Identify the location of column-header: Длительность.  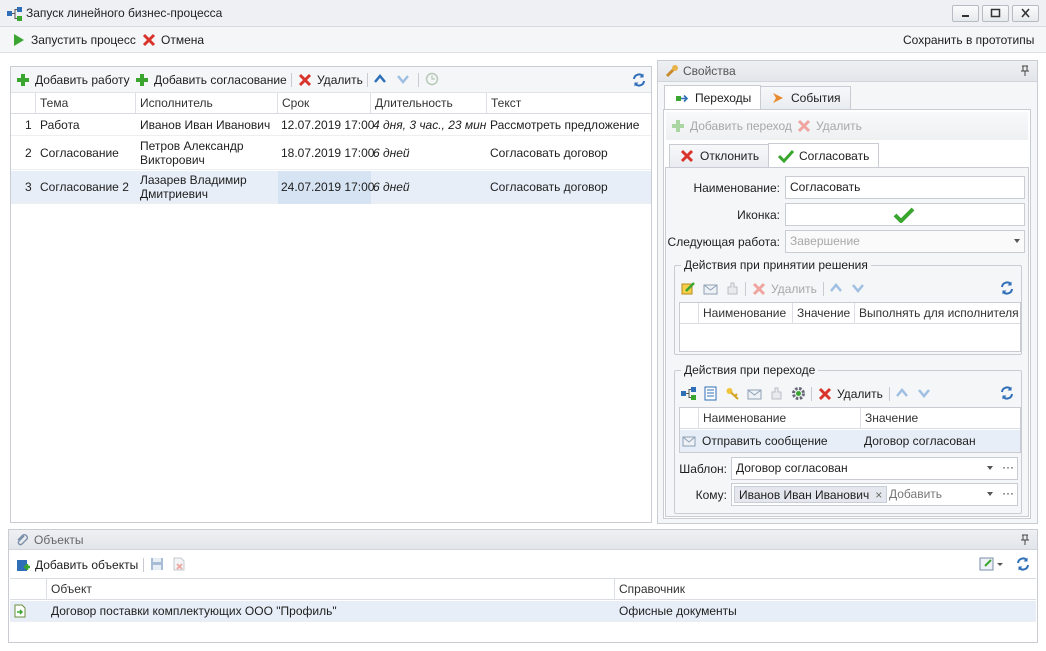
(429, 103).